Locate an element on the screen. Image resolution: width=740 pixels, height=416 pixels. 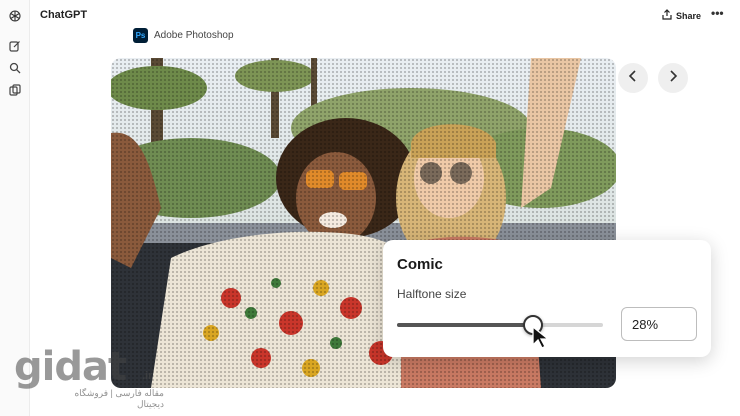
share-icon is located at coordinates (667, 15).